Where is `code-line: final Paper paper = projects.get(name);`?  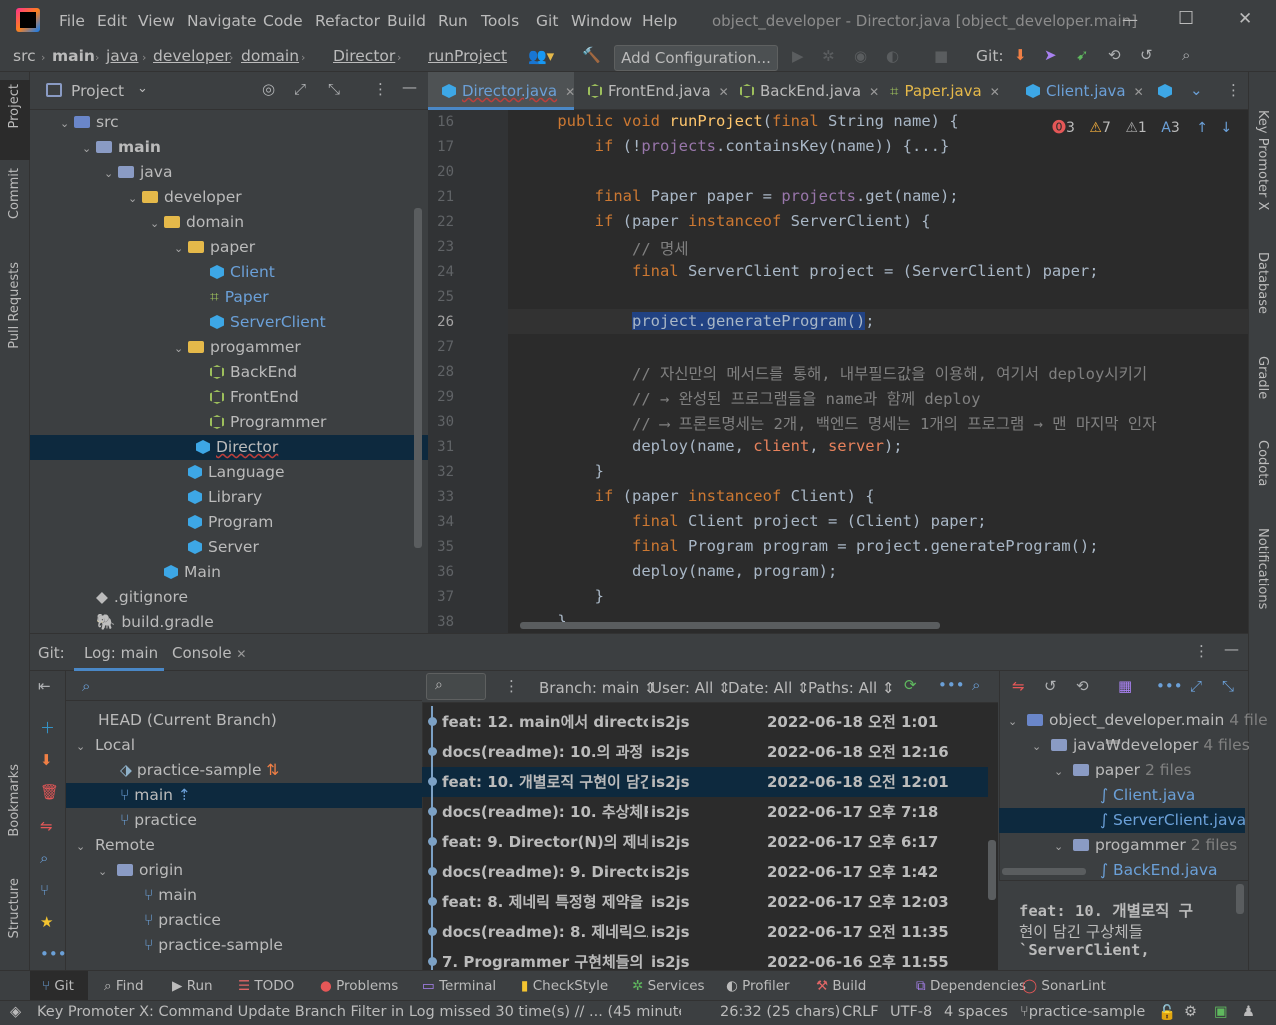 code-line: final Paper paper = projects.get(name); is located at coordinates (739, 196).